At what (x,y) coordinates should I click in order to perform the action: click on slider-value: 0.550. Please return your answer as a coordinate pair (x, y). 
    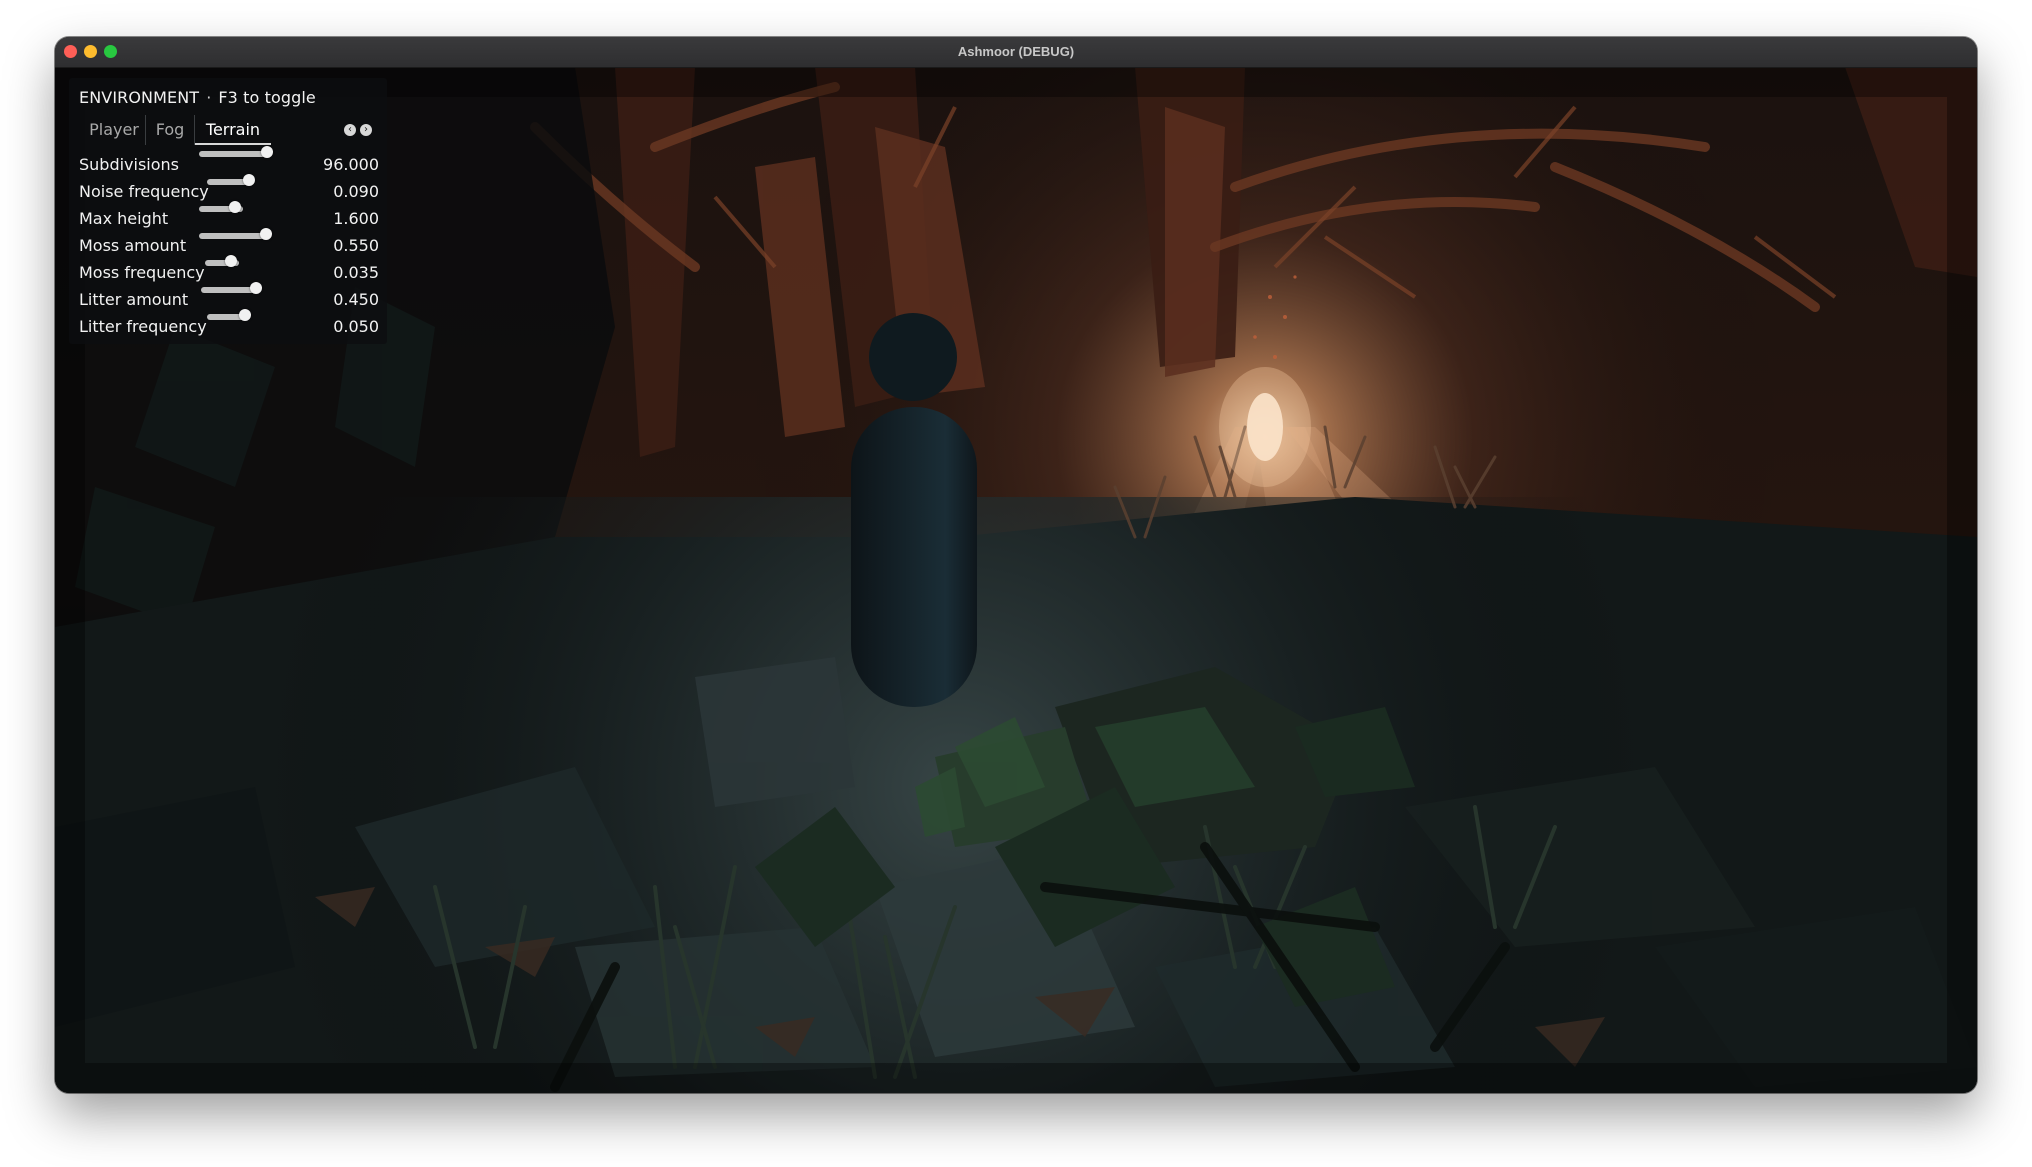
    Looking at the image, I should click on (356, 245).